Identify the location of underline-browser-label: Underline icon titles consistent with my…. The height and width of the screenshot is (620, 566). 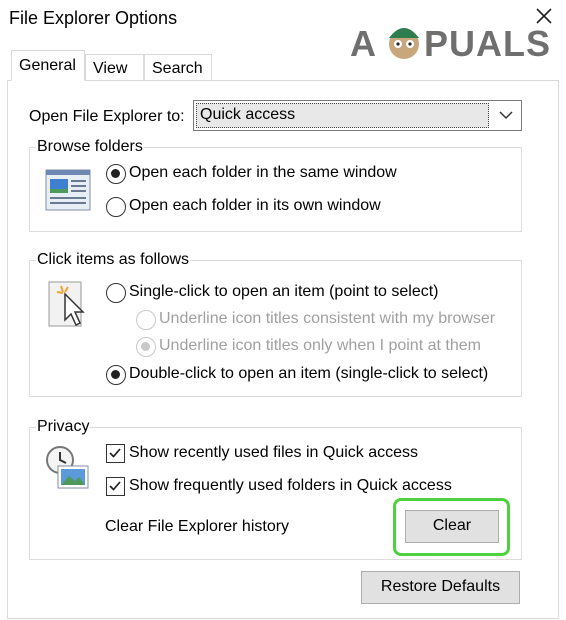
(327, 318).